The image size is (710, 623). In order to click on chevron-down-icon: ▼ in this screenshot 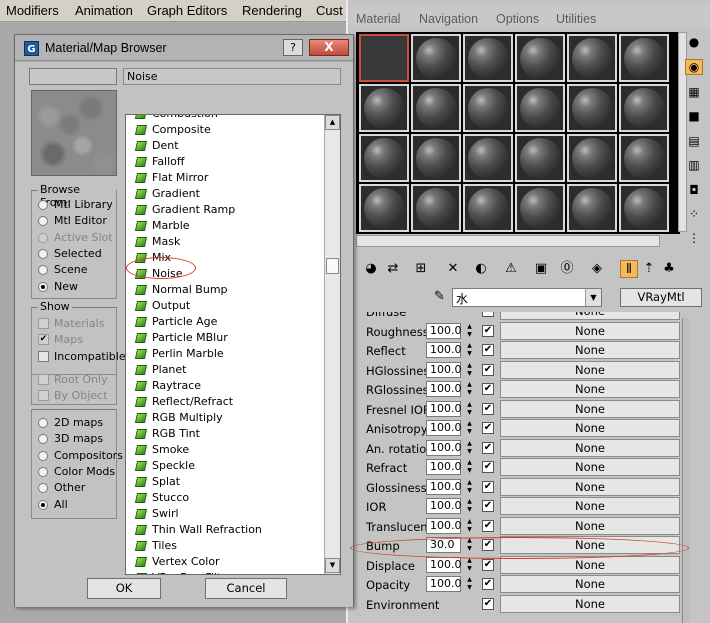, I will do `click(593, 297)`.